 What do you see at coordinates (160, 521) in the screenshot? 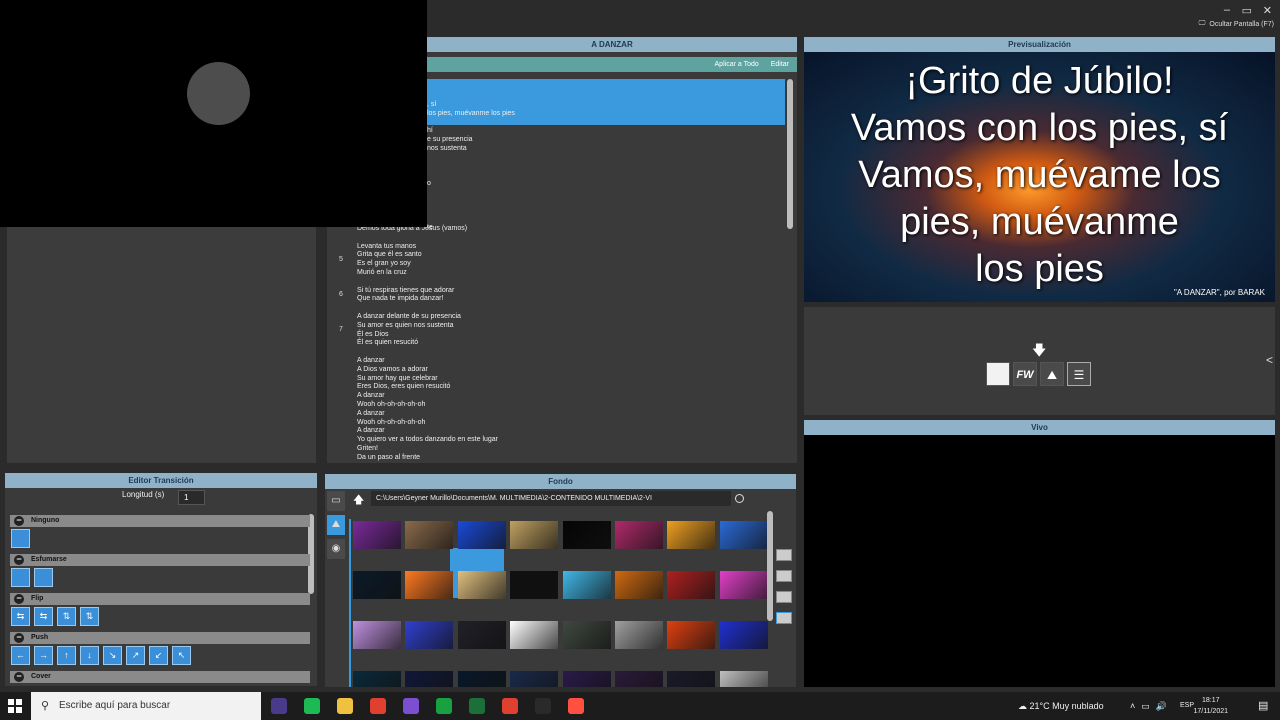
I see `transition-section: − Ninguno` at bounding box center [160, 521].